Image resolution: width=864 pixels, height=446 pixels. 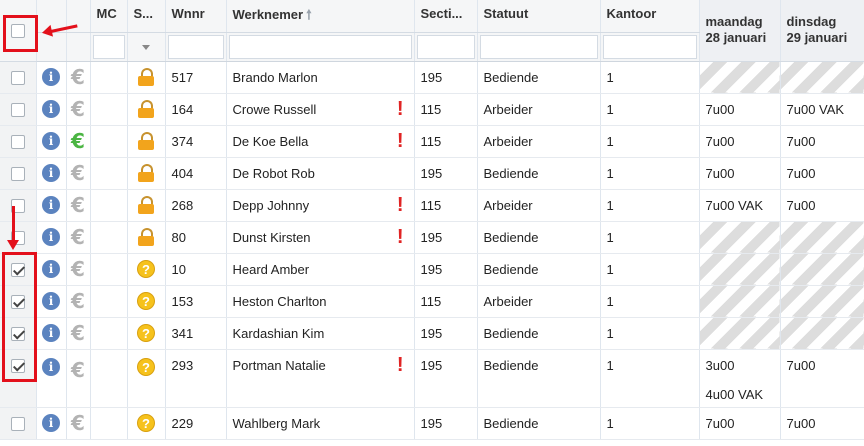 I want to click on row-select-cell, so click(x=18, y=109).